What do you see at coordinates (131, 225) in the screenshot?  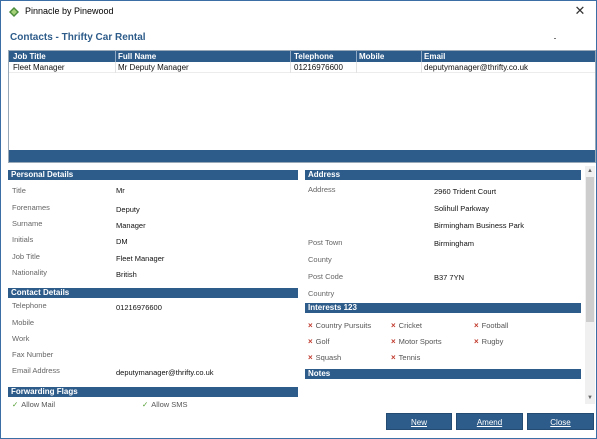 I see `surname-value: Manager` at bounding box center [131, 225].